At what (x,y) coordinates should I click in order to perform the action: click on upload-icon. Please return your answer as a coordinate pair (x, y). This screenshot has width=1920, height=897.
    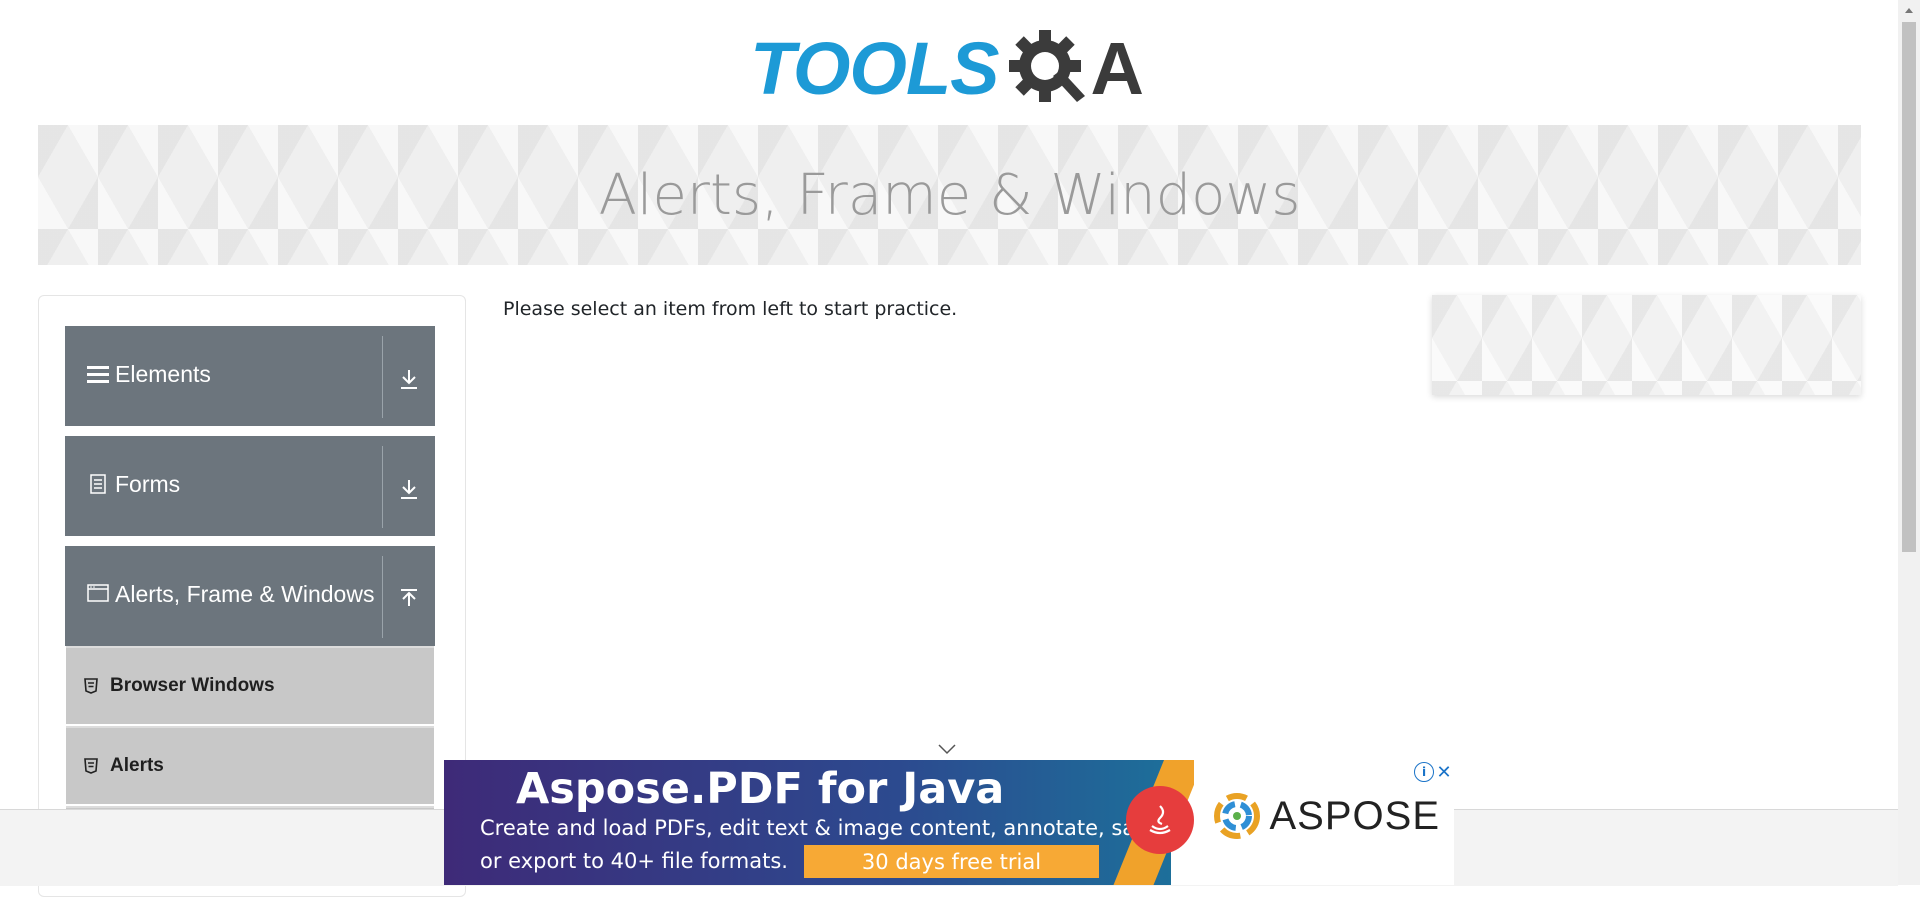
    Looking at the image, I should click on (409, 596).